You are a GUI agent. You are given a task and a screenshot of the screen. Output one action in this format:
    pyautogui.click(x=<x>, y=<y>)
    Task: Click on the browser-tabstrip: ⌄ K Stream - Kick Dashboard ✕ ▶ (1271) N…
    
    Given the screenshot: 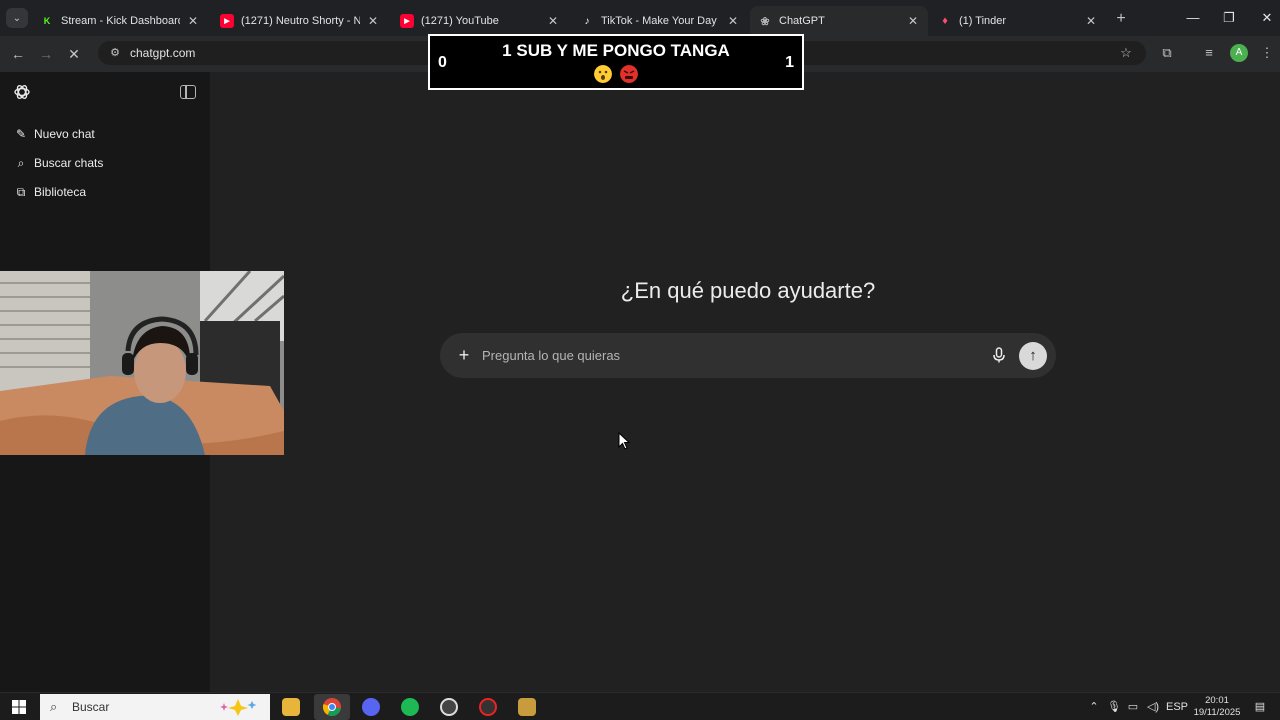 What is the action you would take?
    pyautogui.click(x=640, y=18)
    